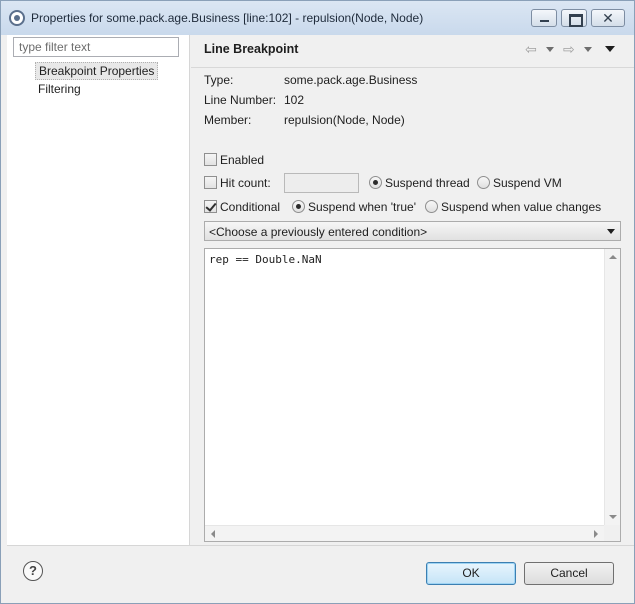  I want to click on hit-count-label: Hit count:, so click(245, 183).